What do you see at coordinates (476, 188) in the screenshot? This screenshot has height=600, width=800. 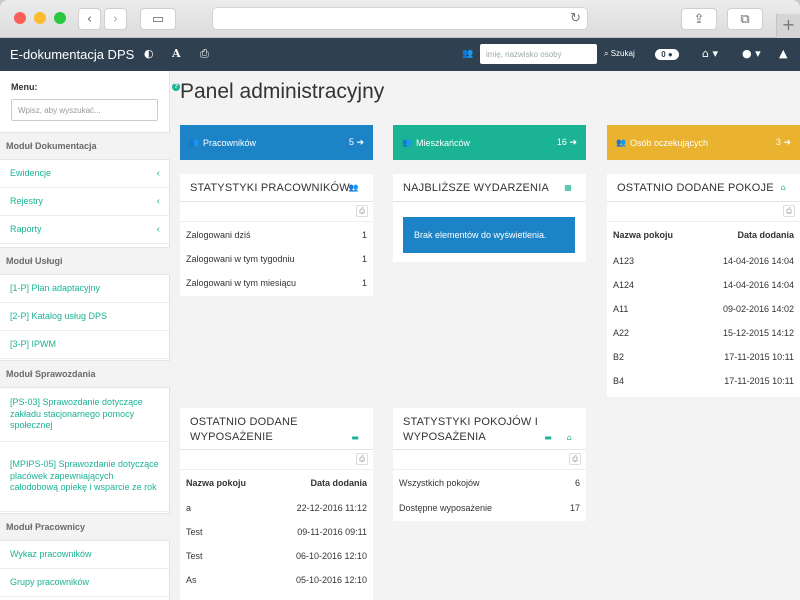 I see `panel-title: Najbliższe wydarzenia` at bounding box center [476, 188].